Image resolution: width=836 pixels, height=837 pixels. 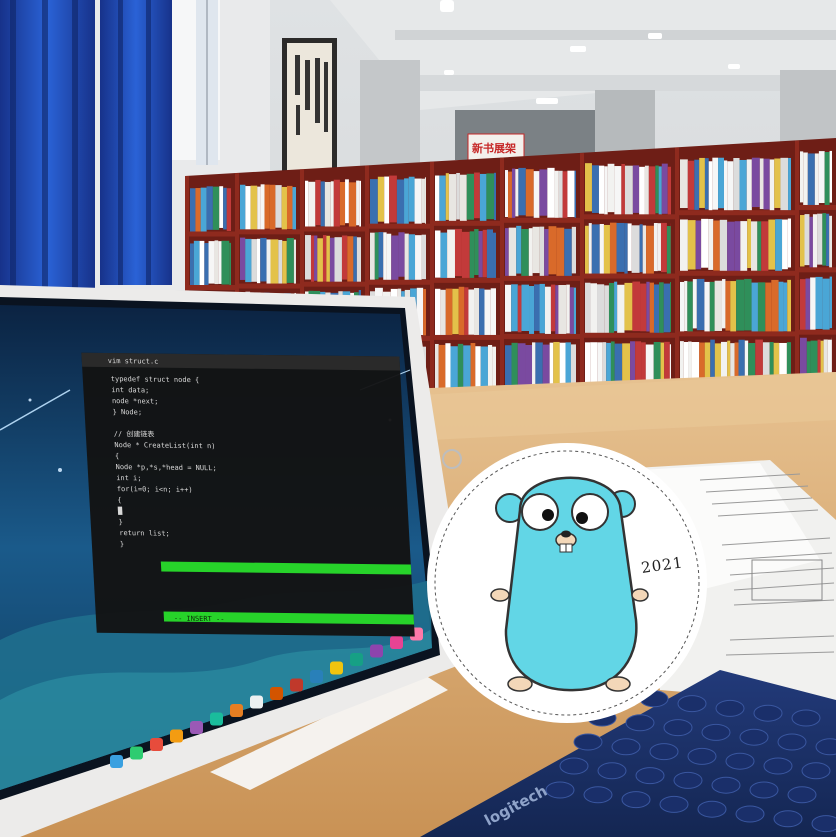 What do you see at coordinates (133, 361) in the screenshot?
I see `terminal-title: vim struct.c` at bounding box center [133, 361].